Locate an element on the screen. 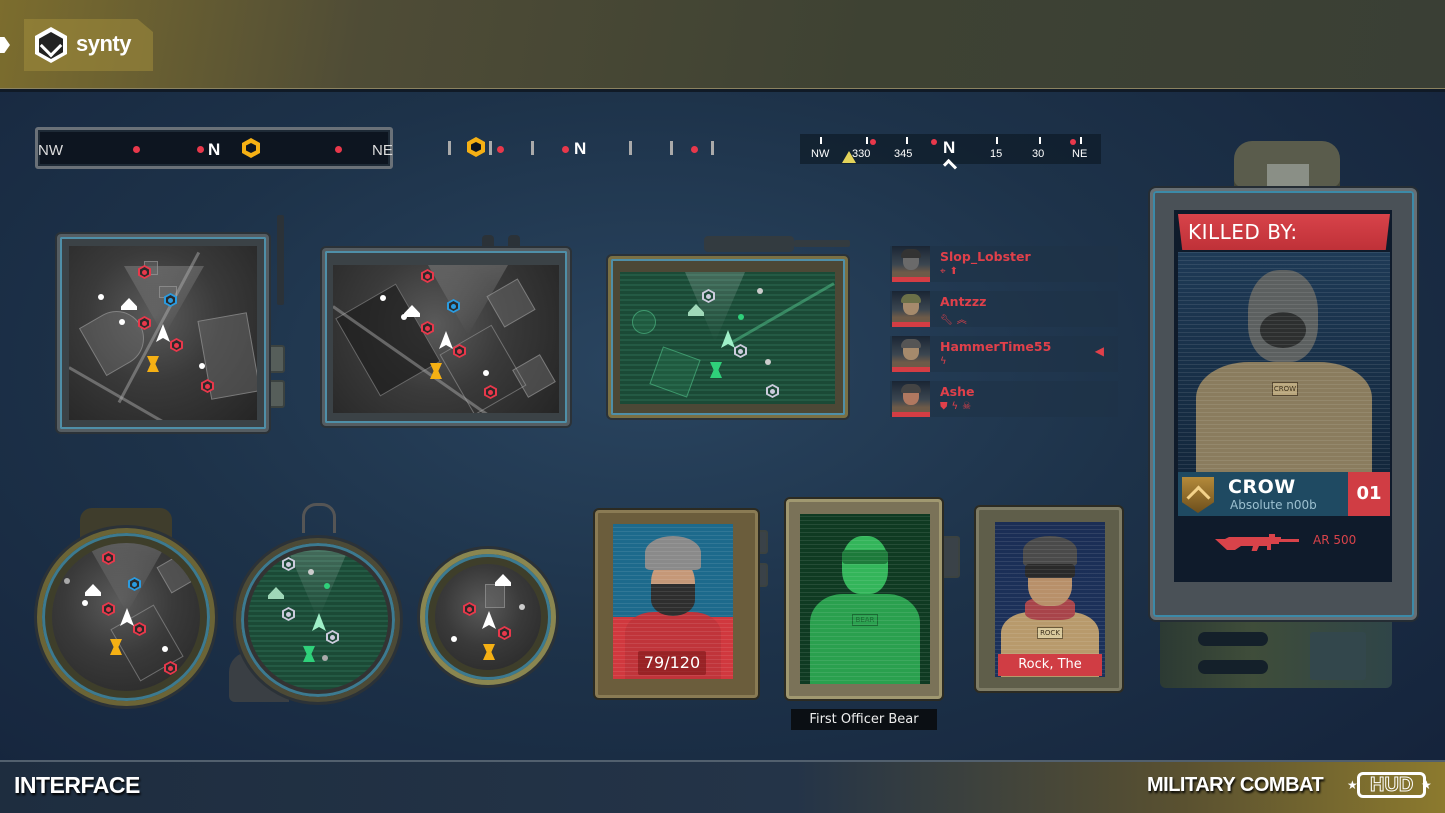 The height and width of the screenshot is (813, 1445). compass-framed: NW N NE is located at coordinates (214, 148).